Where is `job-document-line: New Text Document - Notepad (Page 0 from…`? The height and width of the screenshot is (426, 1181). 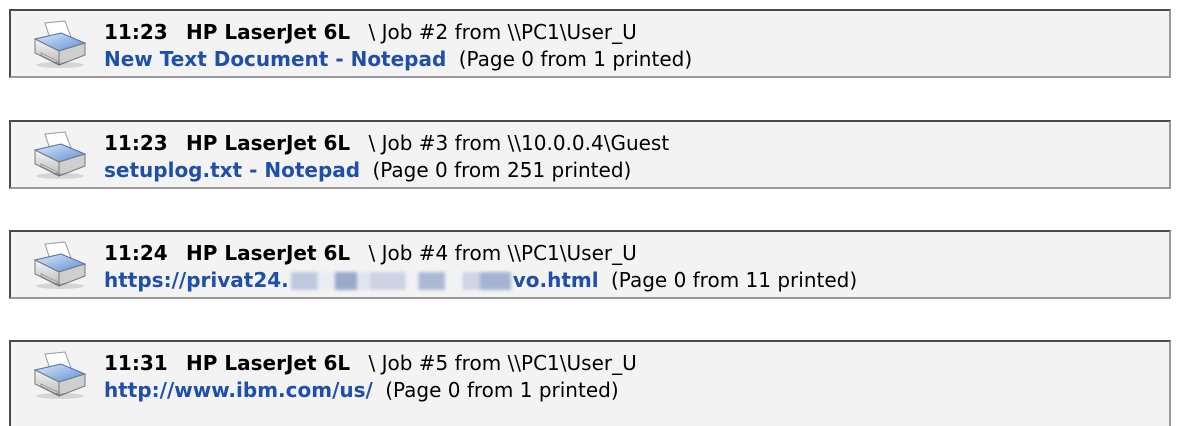
job-document-line: New Text Document - Notepad (Page 0 from… is located at coordinates (398, 59).